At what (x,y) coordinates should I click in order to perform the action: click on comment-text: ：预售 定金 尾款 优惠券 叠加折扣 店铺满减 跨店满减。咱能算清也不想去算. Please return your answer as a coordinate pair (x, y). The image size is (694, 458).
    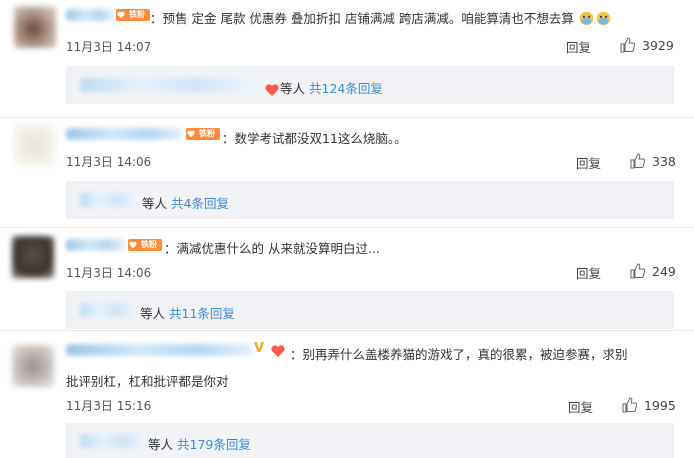
    Looking at the image, I should click on (381, 19).